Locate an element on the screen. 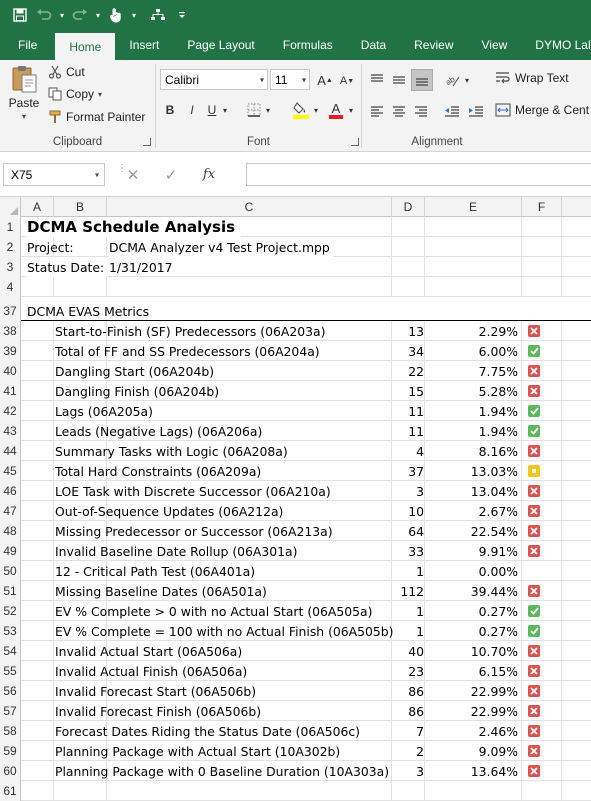  metric-name: Total Hard Constraints (06A209a) is located at coordinates (158, 471).